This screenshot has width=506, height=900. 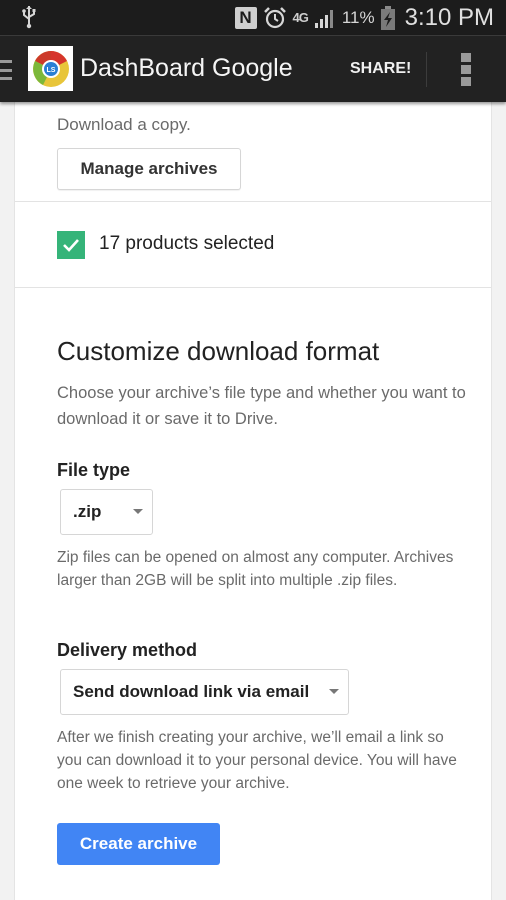 What do you see at coordinates (149, 169) in the screenshot?
I see `manage-archives-button: Manage archives` at bounding box center [149, 169].